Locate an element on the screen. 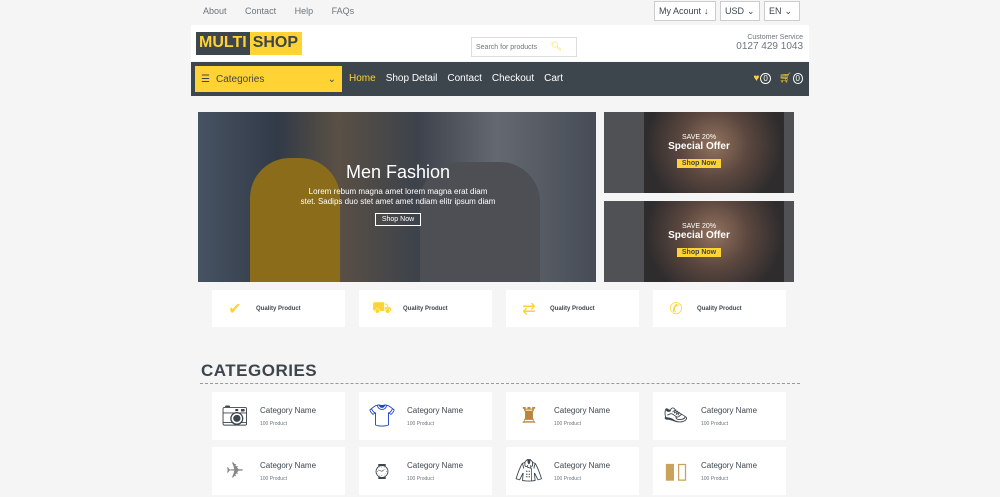 The height and width of the screenshot is (497, 1000). category-card: 👕︎ Category Name 100 Product is located at coordinates (425, 416).